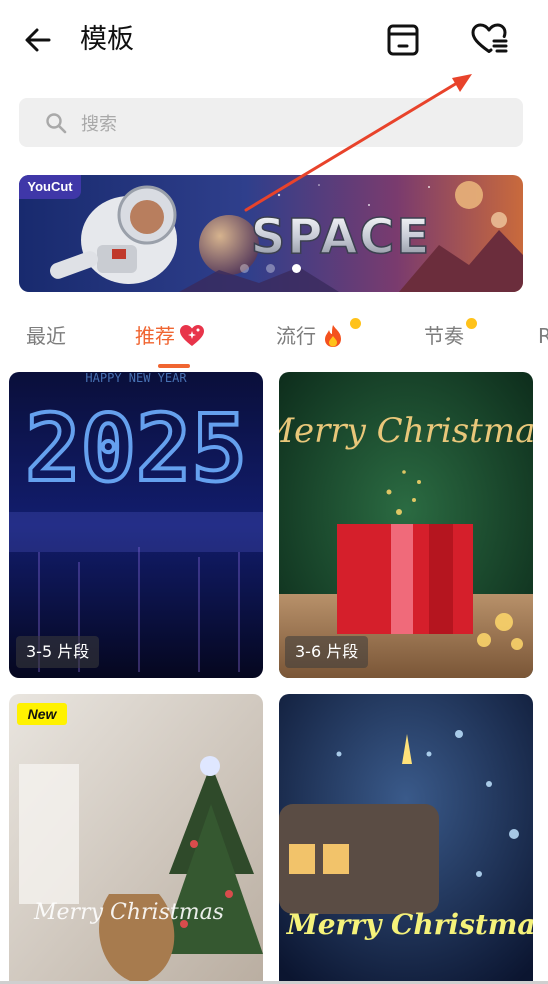 Image resolution: width=548 pixels, height=984 pixels. I want to click on search-icon, so click(56, 122).